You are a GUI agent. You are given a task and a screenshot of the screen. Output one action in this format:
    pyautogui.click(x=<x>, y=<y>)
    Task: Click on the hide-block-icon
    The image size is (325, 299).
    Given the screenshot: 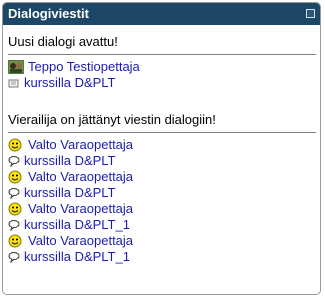 What is the action you would take?
    pyautogui.click(x=310, y=13)
    